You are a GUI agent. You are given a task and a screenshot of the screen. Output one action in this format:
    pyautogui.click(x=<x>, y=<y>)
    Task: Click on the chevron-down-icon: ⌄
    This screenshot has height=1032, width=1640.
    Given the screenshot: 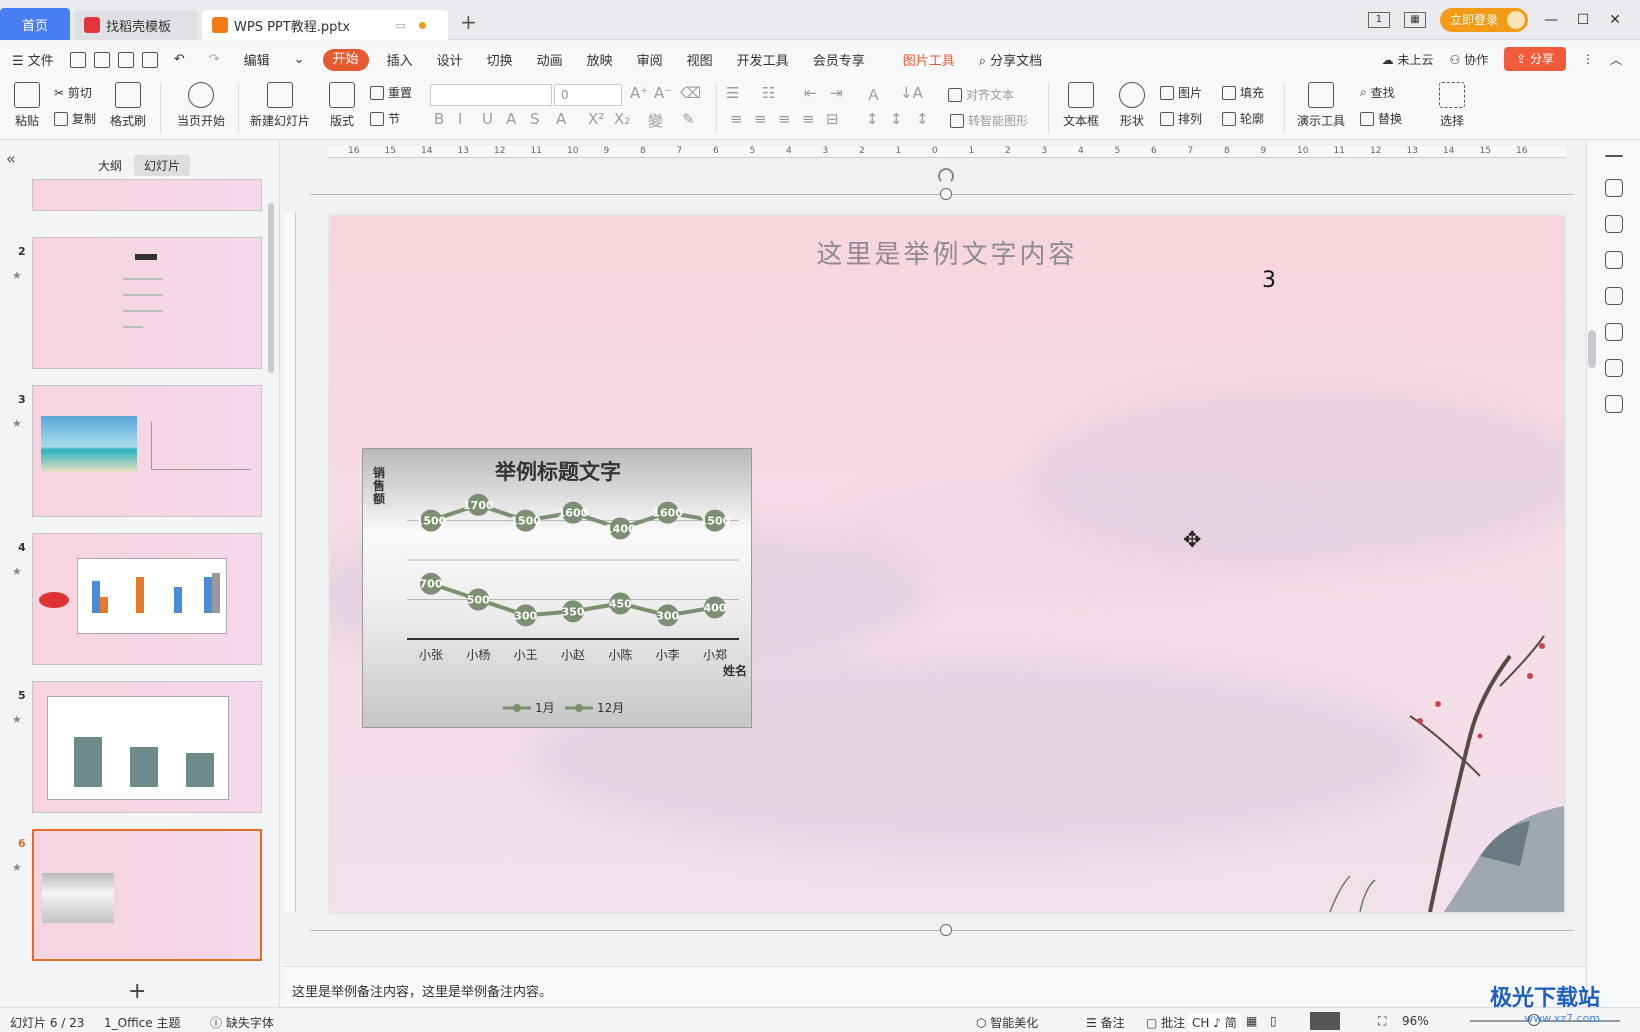 What is the action you would take?
    pyautogui.click(x=299, y=59)
    